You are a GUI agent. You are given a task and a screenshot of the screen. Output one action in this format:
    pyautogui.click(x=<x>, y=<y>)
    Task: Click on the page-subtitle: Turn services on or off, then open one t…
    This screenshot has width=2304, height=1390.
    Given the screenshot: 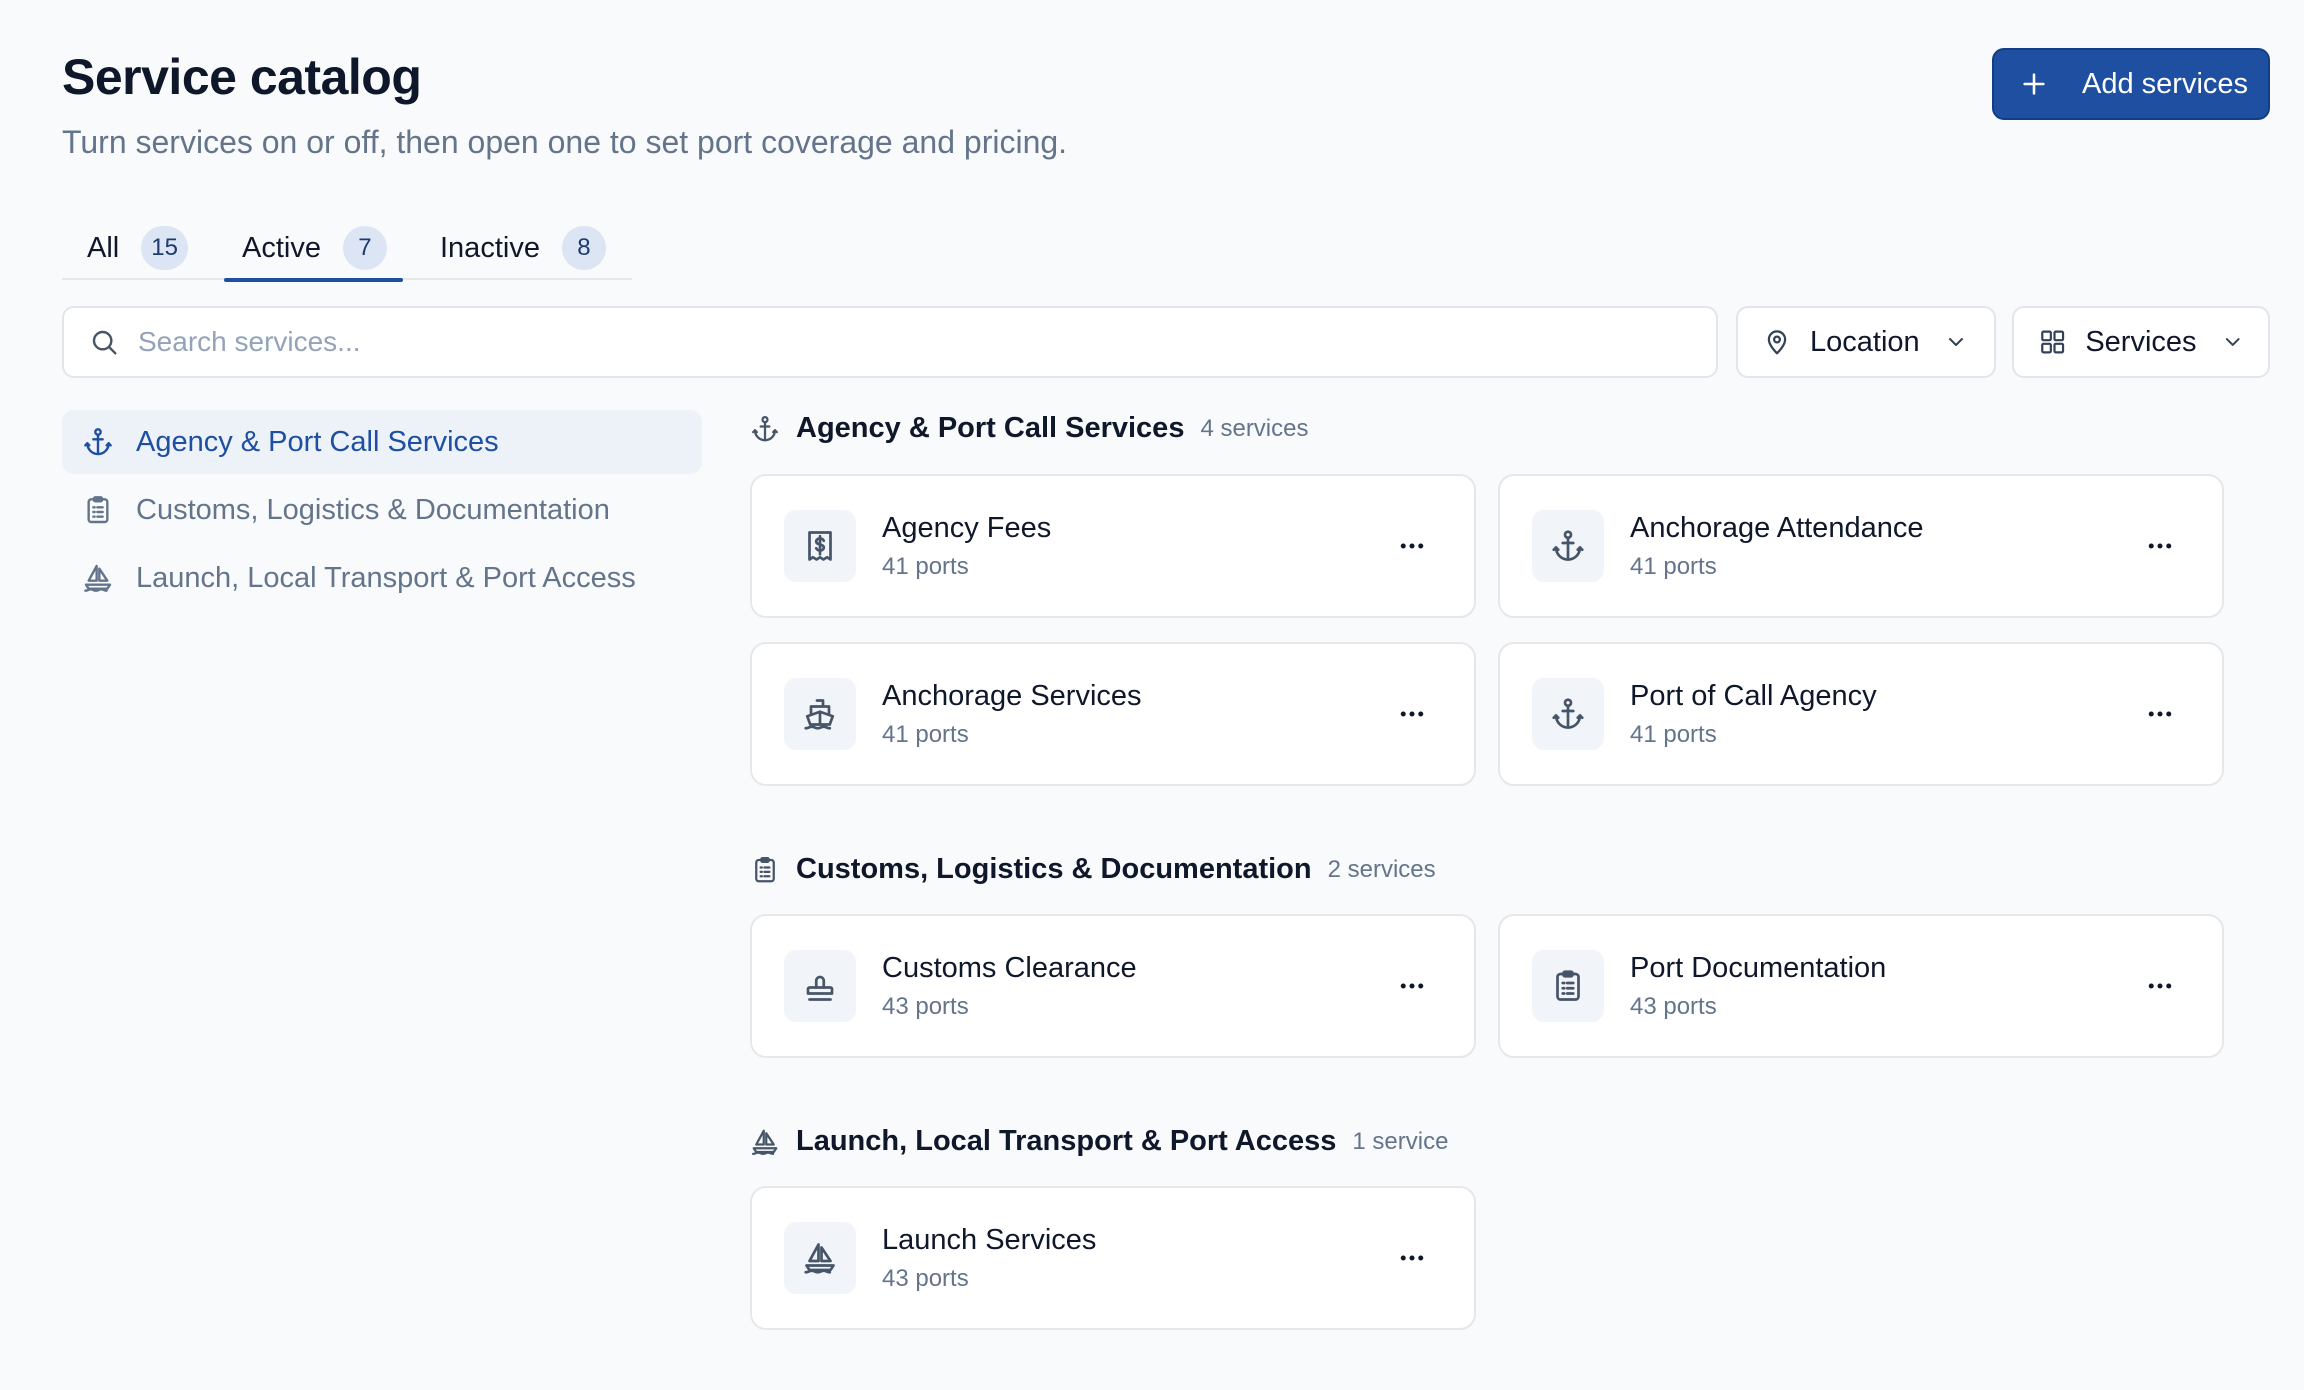 What is the action you would take?
    pyautogui.click(x=565, y=142)
    